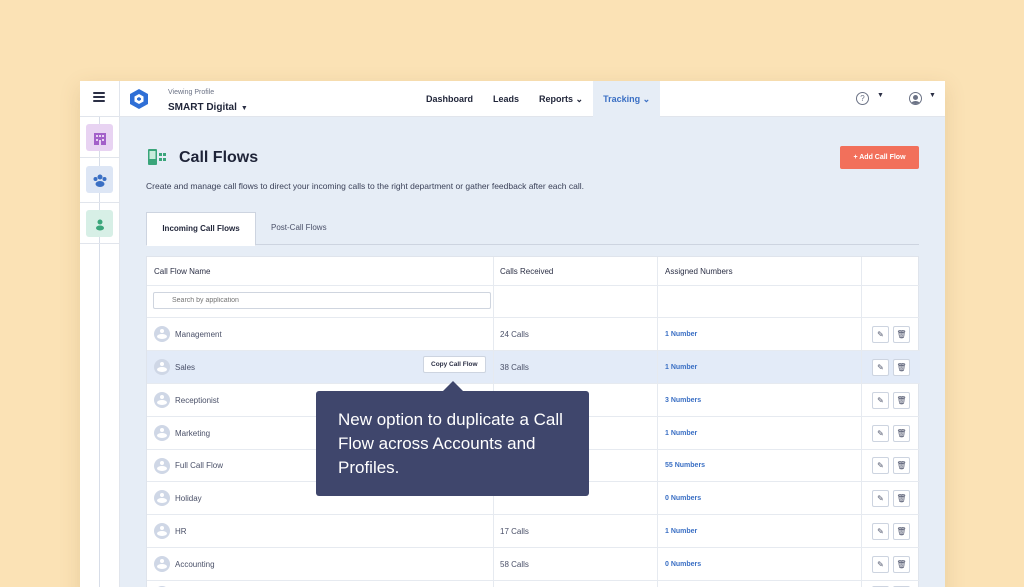 The height and width of the screenshot is (587, 1024). Describe the element at coordinates (99, 223) in the screenshot. I see `person-icon` at that location.